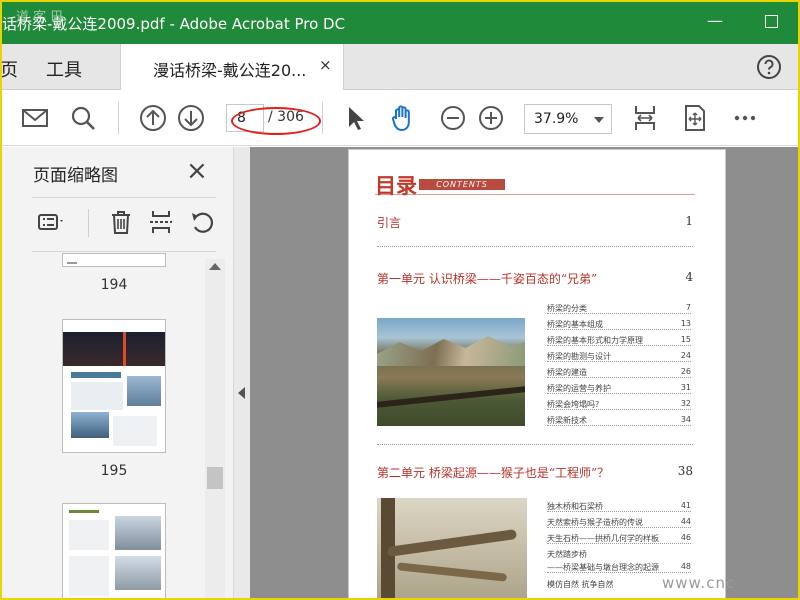  What do you see at coordinates (491, 118) in the screenshot?
I see `zoom-in-icon` at bounding box center [491, 118].